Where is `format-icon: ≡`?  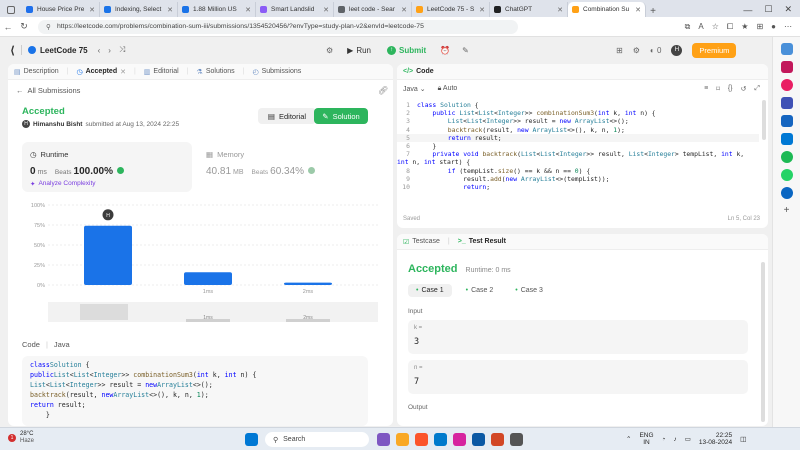
format-icon: ≡ is located at coordinates (706, 89).